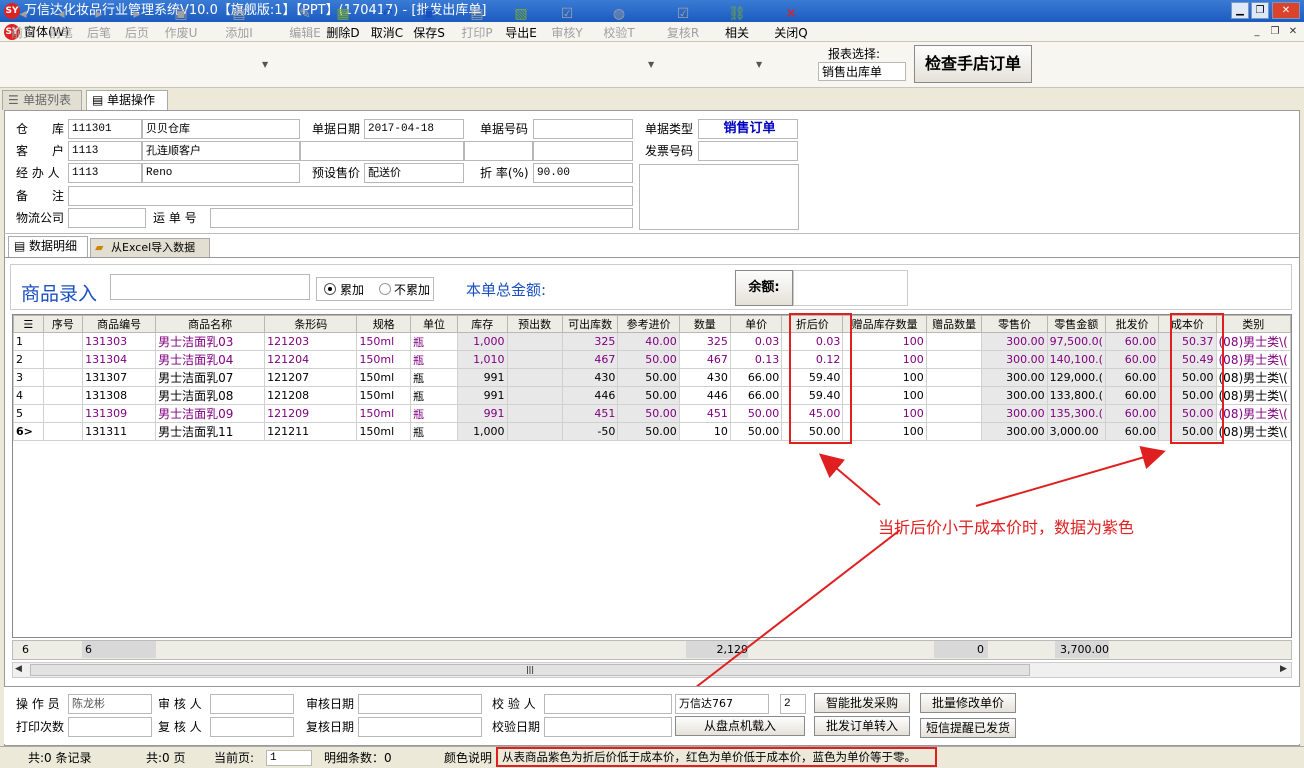  What do you see at coordinates (420, 704) in the screenshot?
I see `audit-date-field` at bounding box center [420, 704].